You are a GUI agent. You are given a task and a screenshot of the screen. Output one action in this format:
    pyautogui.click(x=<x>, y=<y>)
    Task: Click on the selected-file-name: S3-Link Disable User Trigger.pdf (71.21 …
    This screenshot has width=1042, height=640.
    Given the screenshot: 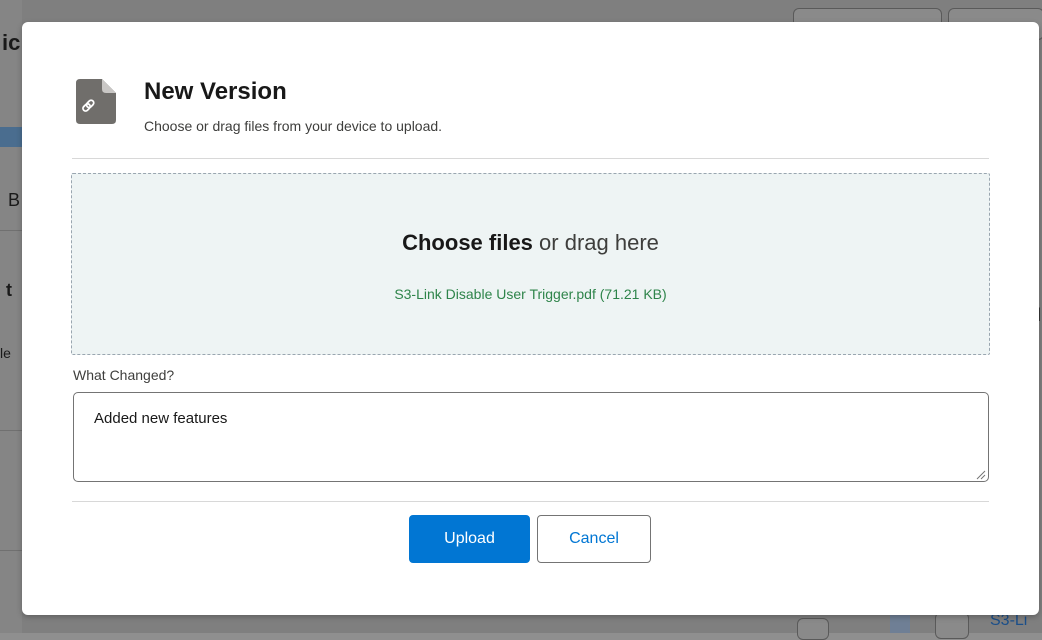 What is the action you would take?
    pyautogui.click(x=530, y=294)
    